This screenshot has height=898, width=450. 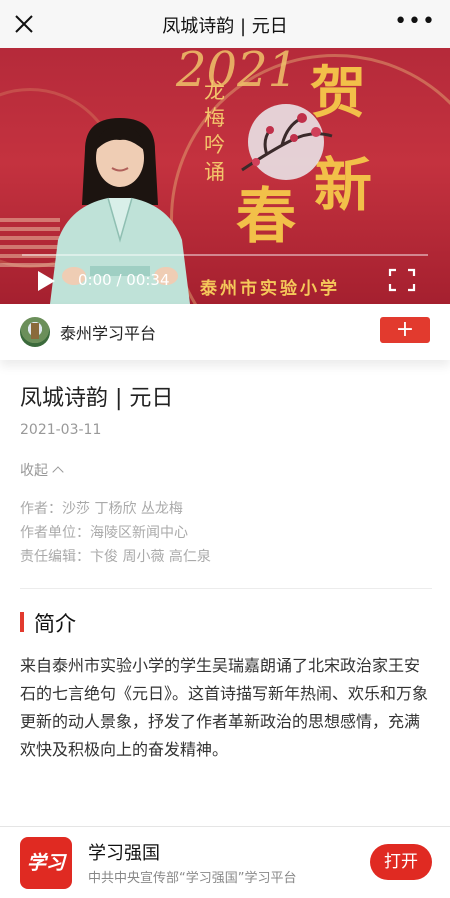 I want to click on app-name: 学习强国, so click(x=124, y=853).